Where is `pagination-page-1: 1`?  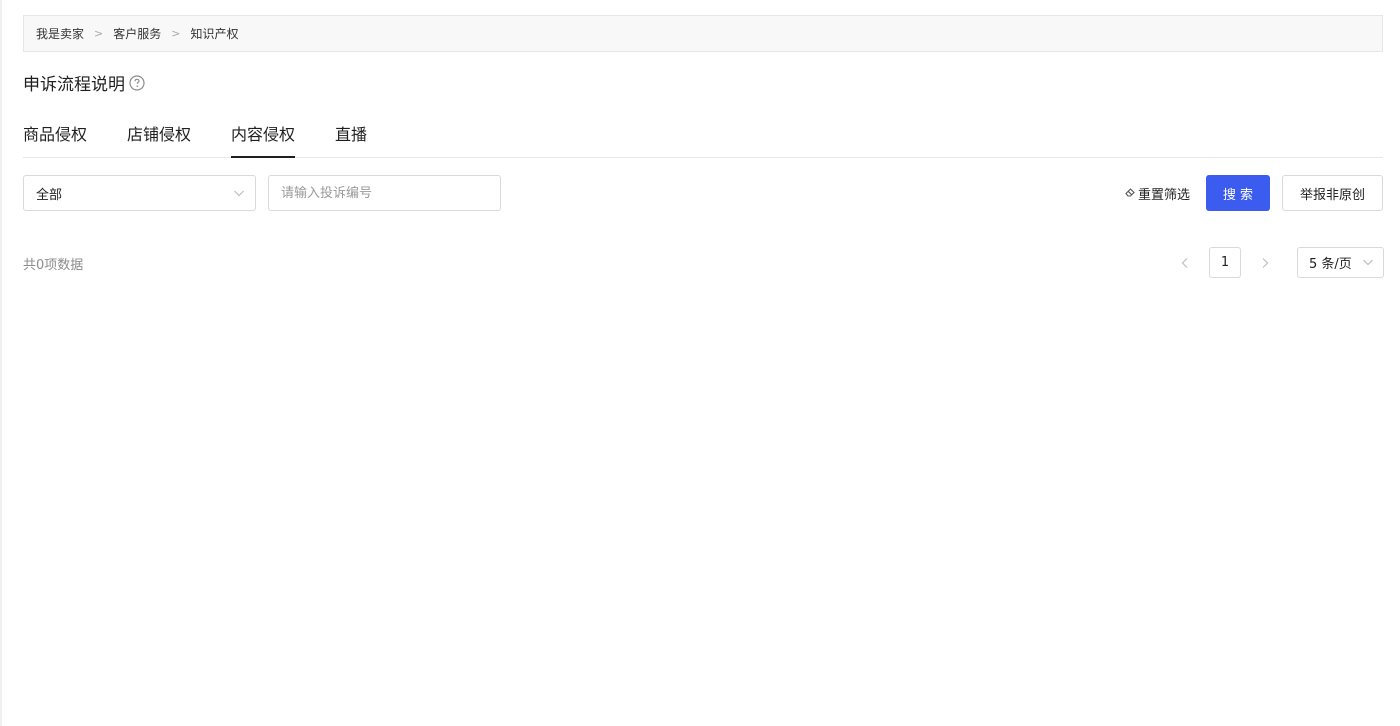 pagination-page-1: 1 is located at coordinates (1225, 262).